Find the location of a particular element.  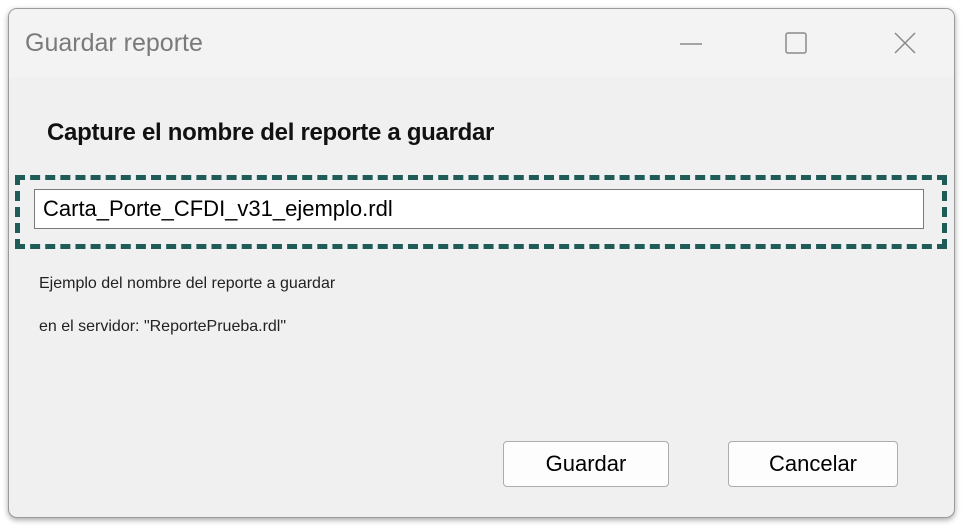

window-title: Guardar reporte is located at coordinates (114, 43).